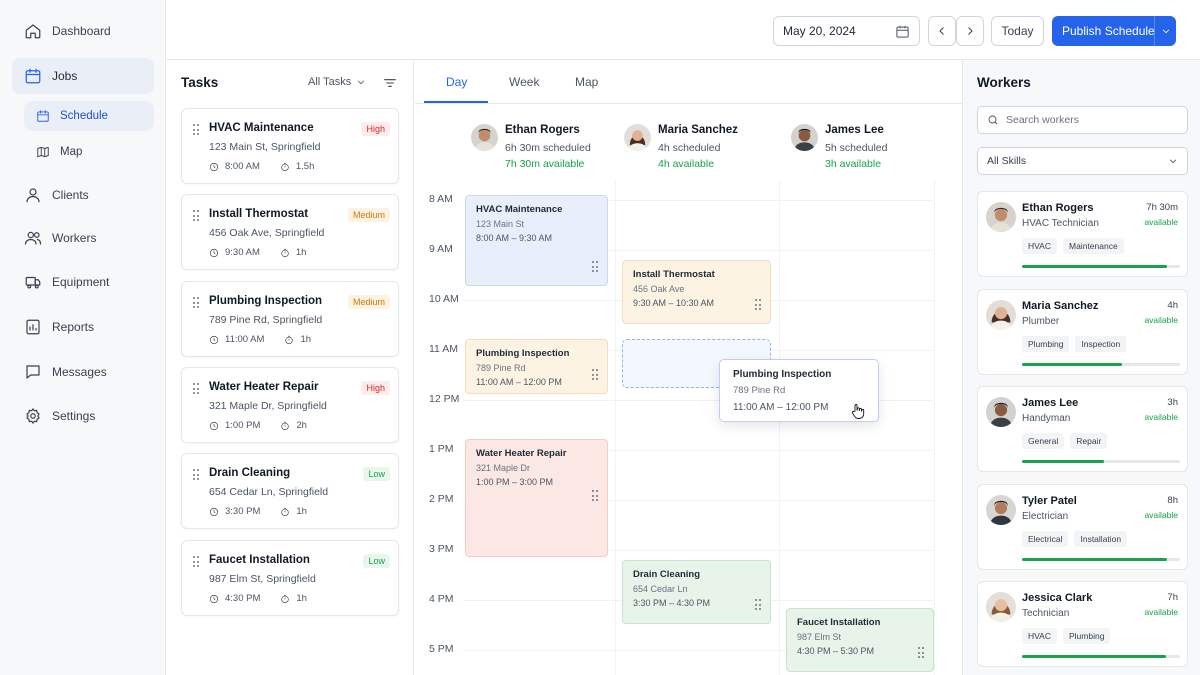 This screenshot has width=1200, height=675. Describe the element at coordinates (1072, 364) in the screenshot. I see `utilization-fill` at that location.